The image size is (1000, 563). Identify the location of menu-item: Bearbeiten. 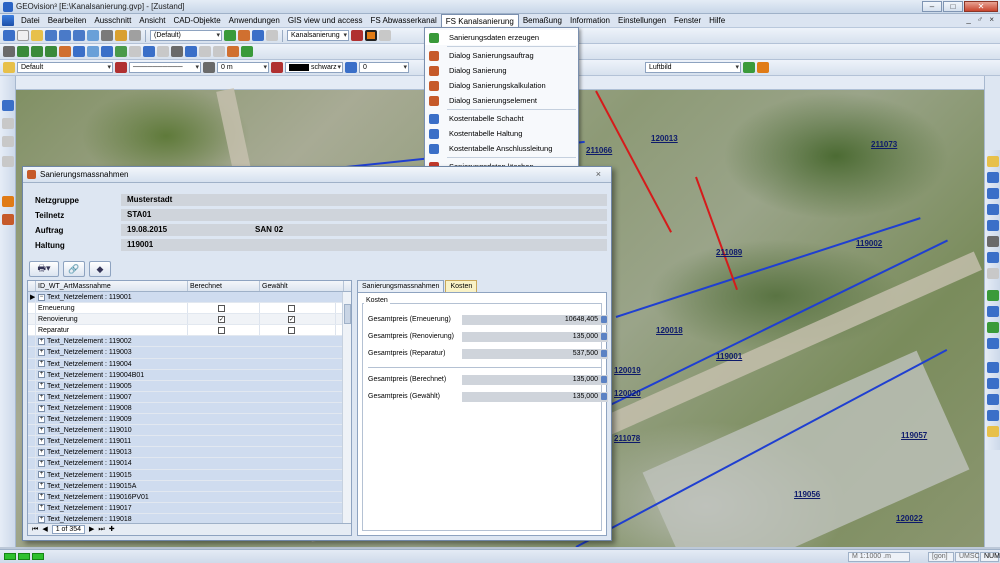
(67, 20).